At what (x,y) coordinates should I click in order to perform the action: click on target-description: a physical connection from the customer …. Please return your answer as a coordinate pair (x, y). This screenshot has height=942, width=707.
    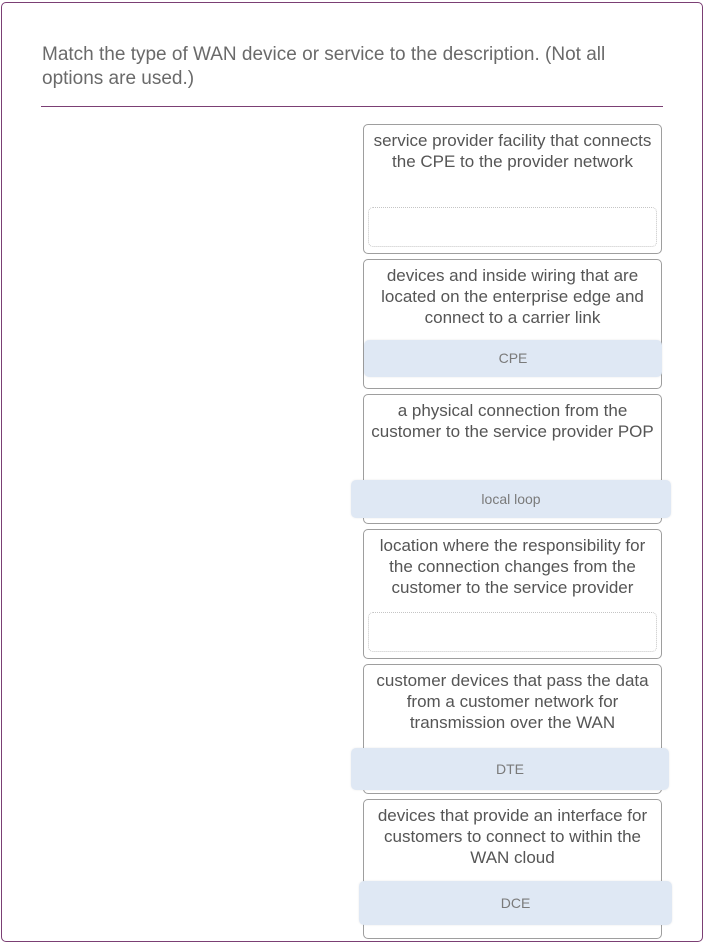
    Looking at the image, I should click on (512, 421).